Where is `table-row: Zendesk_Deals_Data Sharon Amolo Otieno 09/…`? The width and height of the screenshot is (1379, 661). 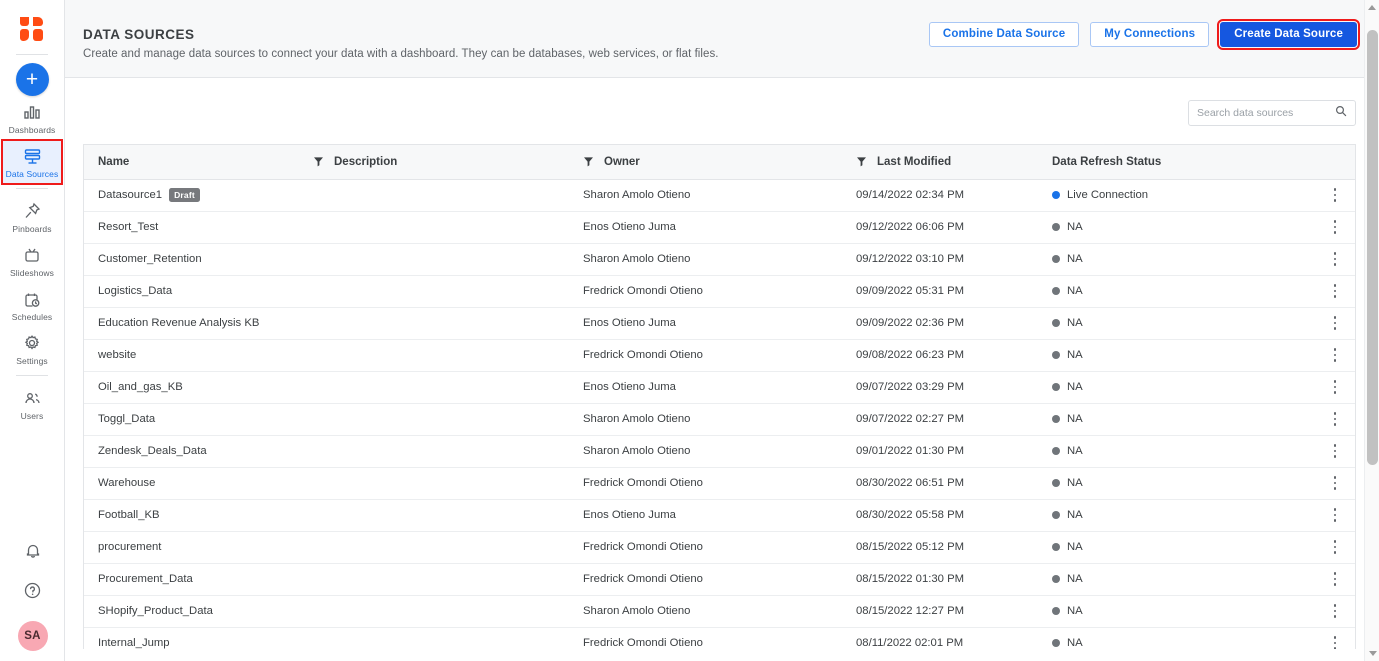
table-row: Zendesk_Deals_Data Sharon Amolo Otieno 09/… is located at coordinates (719, 451).